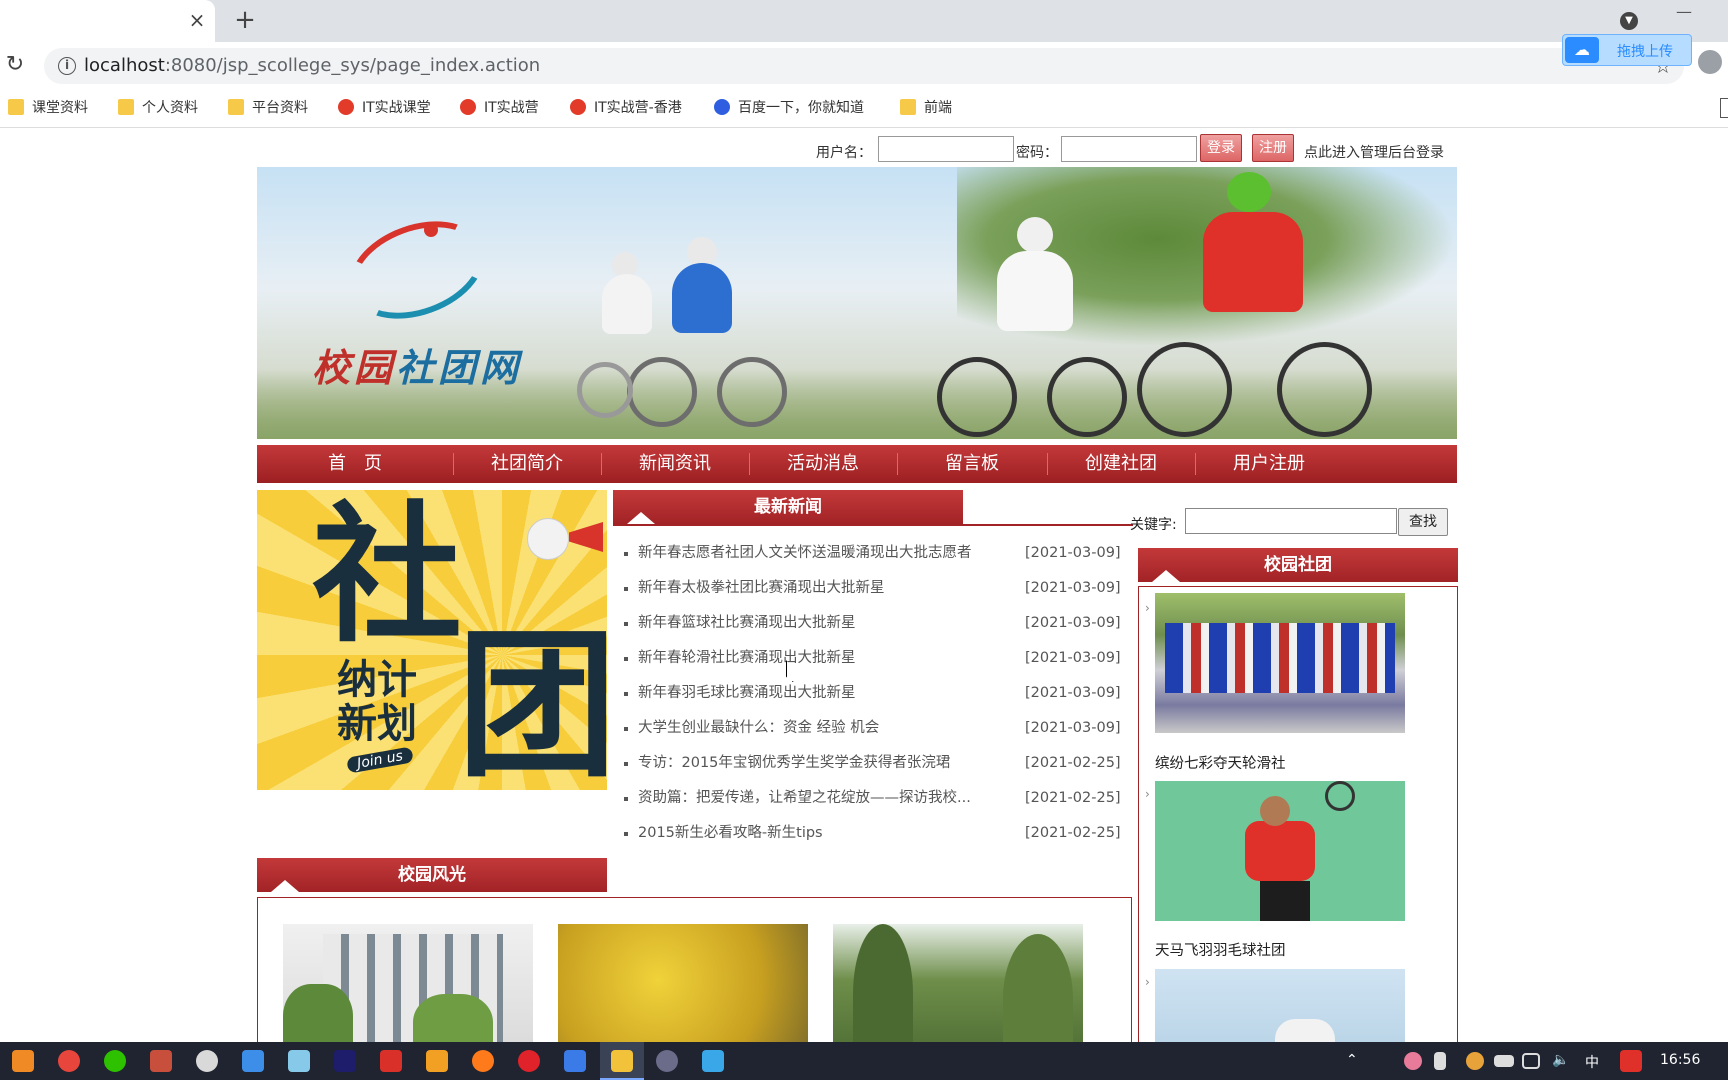 The image size is (1728, 1080). I want to click on news-title: 新年春太极拳社团比赛涌现出大批新星, so click(813, 588).